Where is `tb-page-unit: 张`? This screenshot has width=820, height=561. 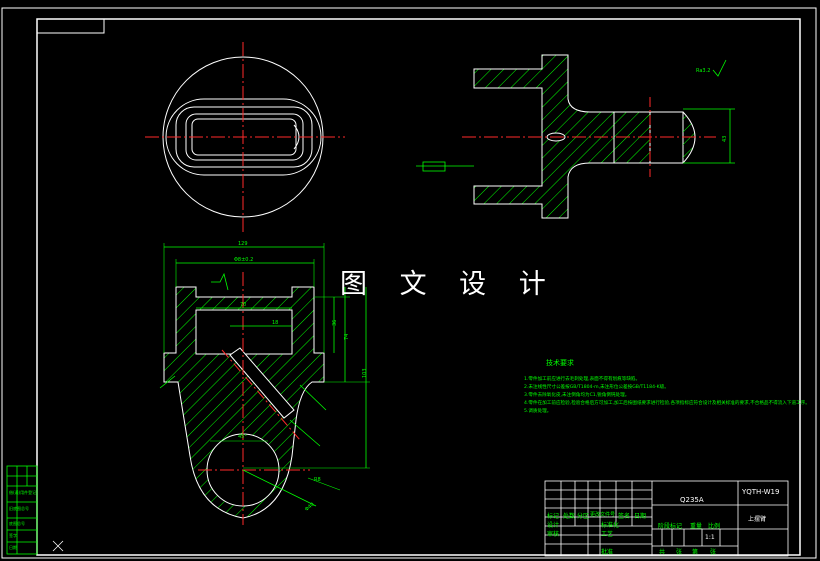 tb-page-unit: 张 is located at coordinates (713, 552).